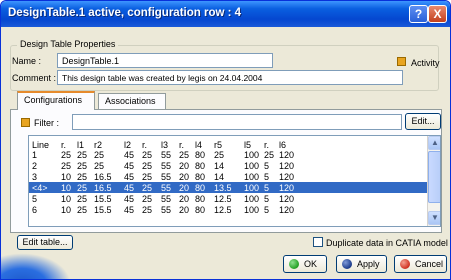  Describe the element at coordinates (361, 264) in the screenshot. I see `apply-button: Apply` at that location.